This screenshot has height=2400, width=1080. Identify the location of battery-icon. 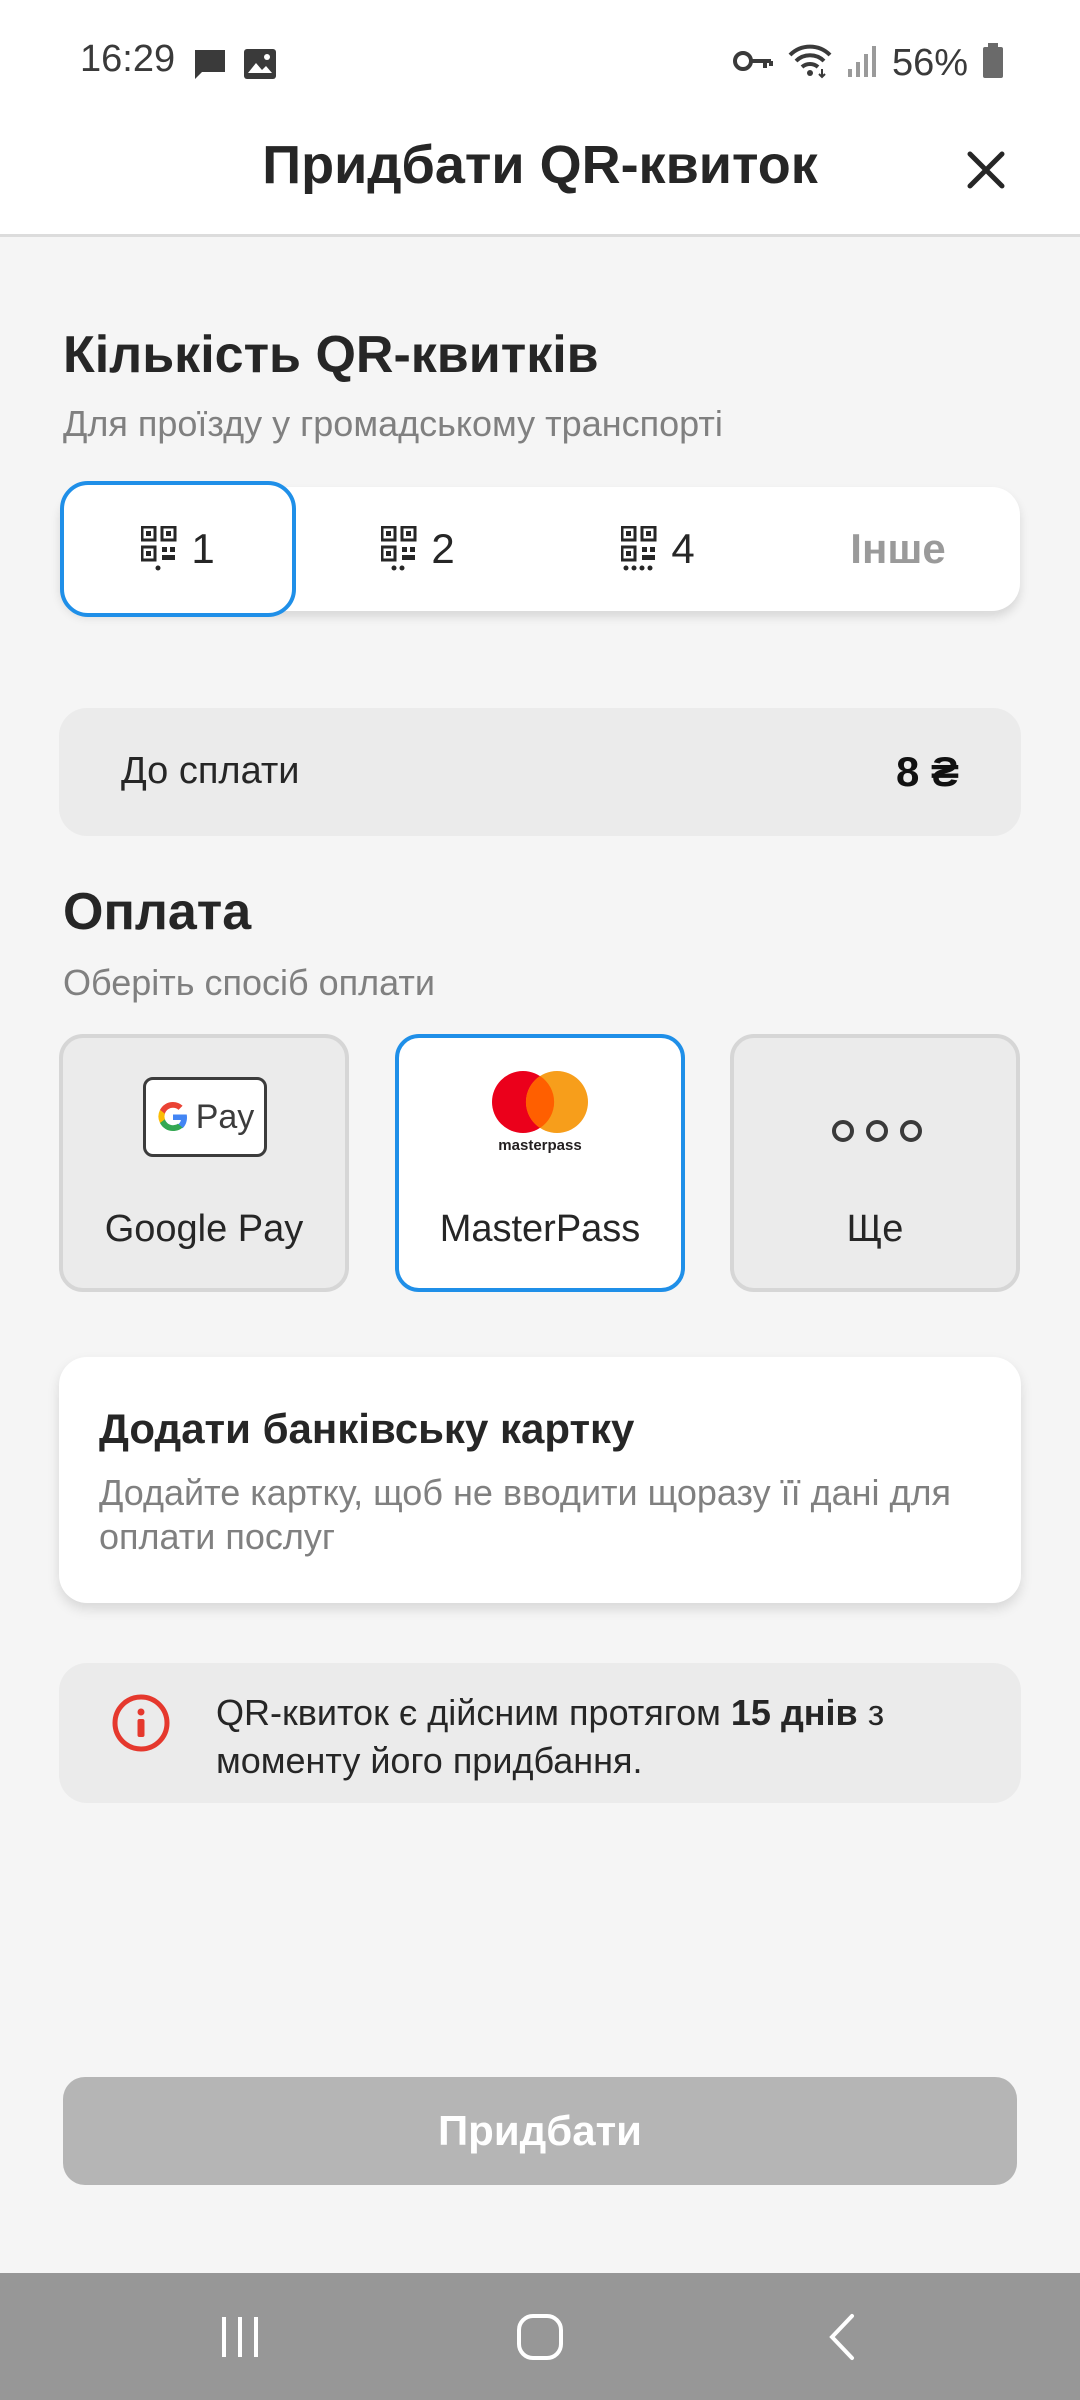
(993, 63).